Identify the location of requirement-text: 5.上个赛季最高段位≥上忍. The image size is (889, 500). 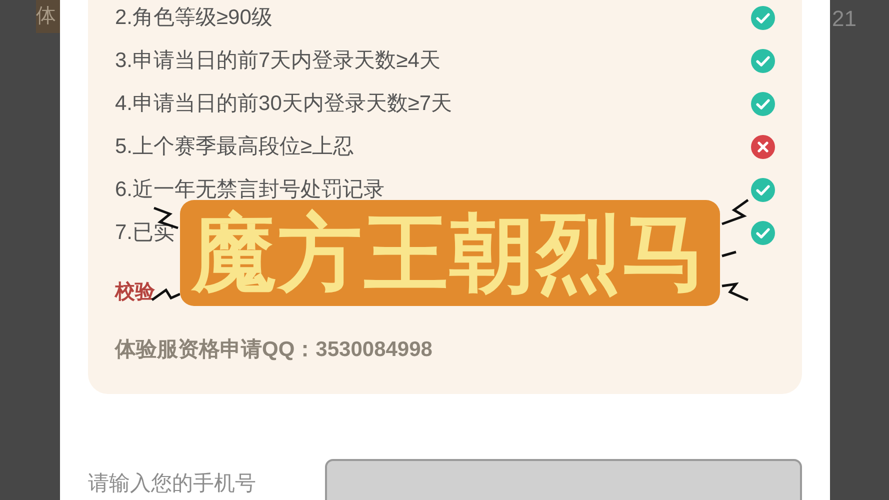
(234, 147).